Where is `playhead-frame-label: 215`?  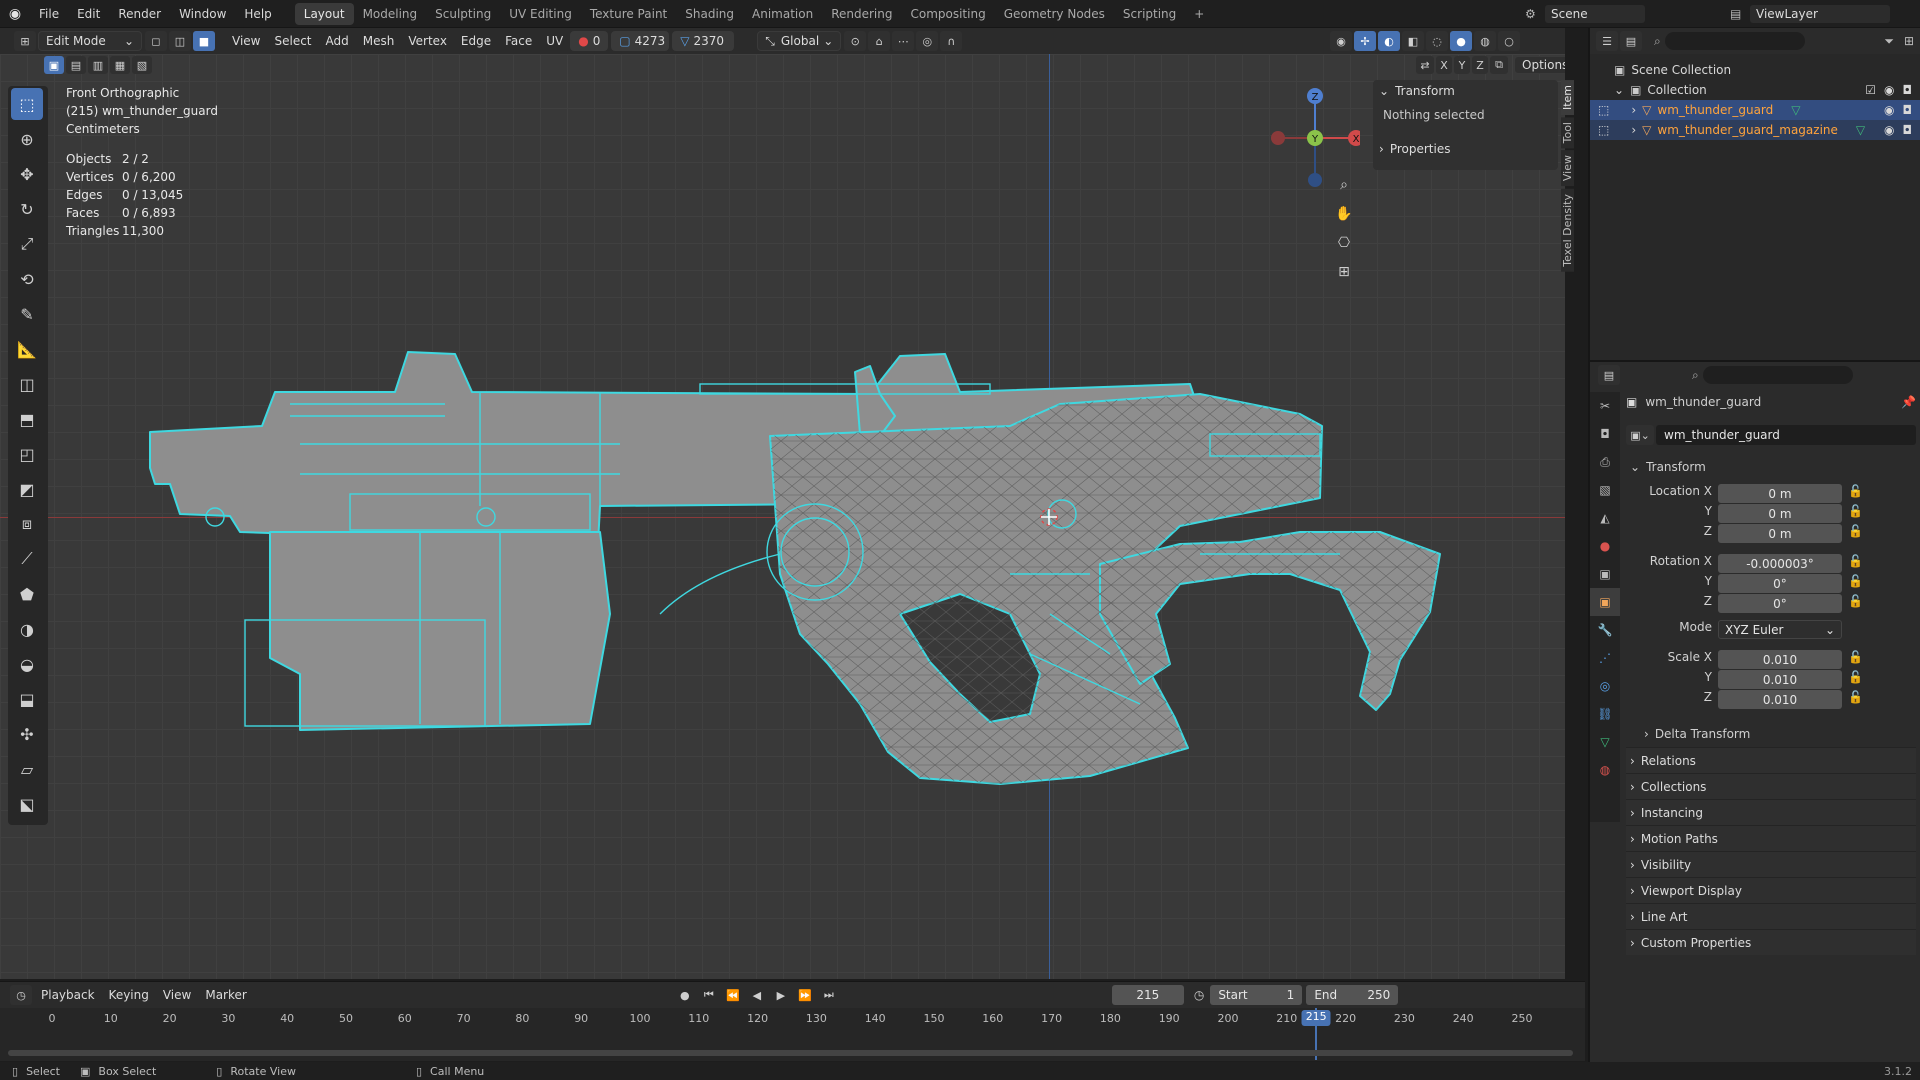
playhead-frame-label: 215 is located at coordinates (1316, 1018).